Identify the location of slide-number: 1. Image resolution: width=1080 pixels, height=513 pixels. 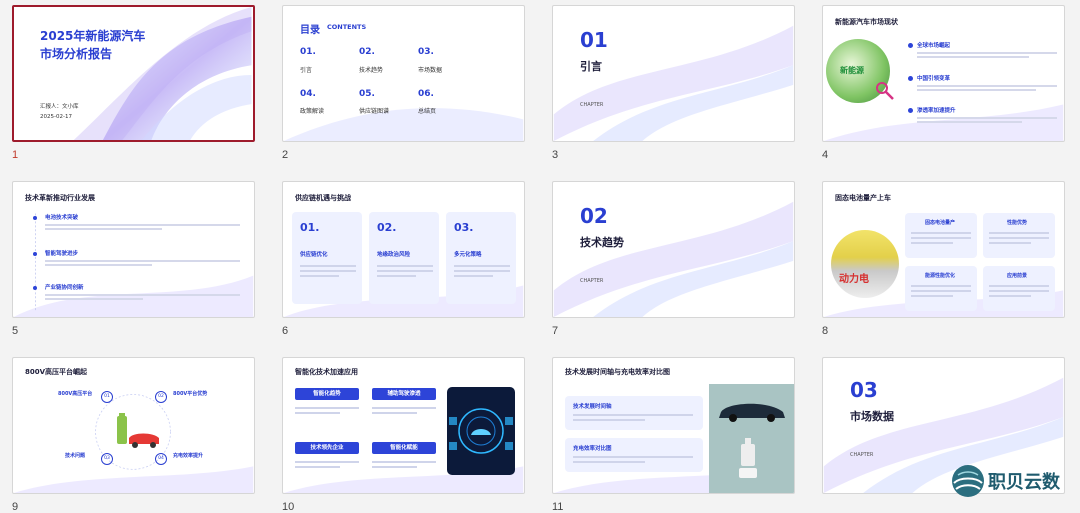
(15, 155).